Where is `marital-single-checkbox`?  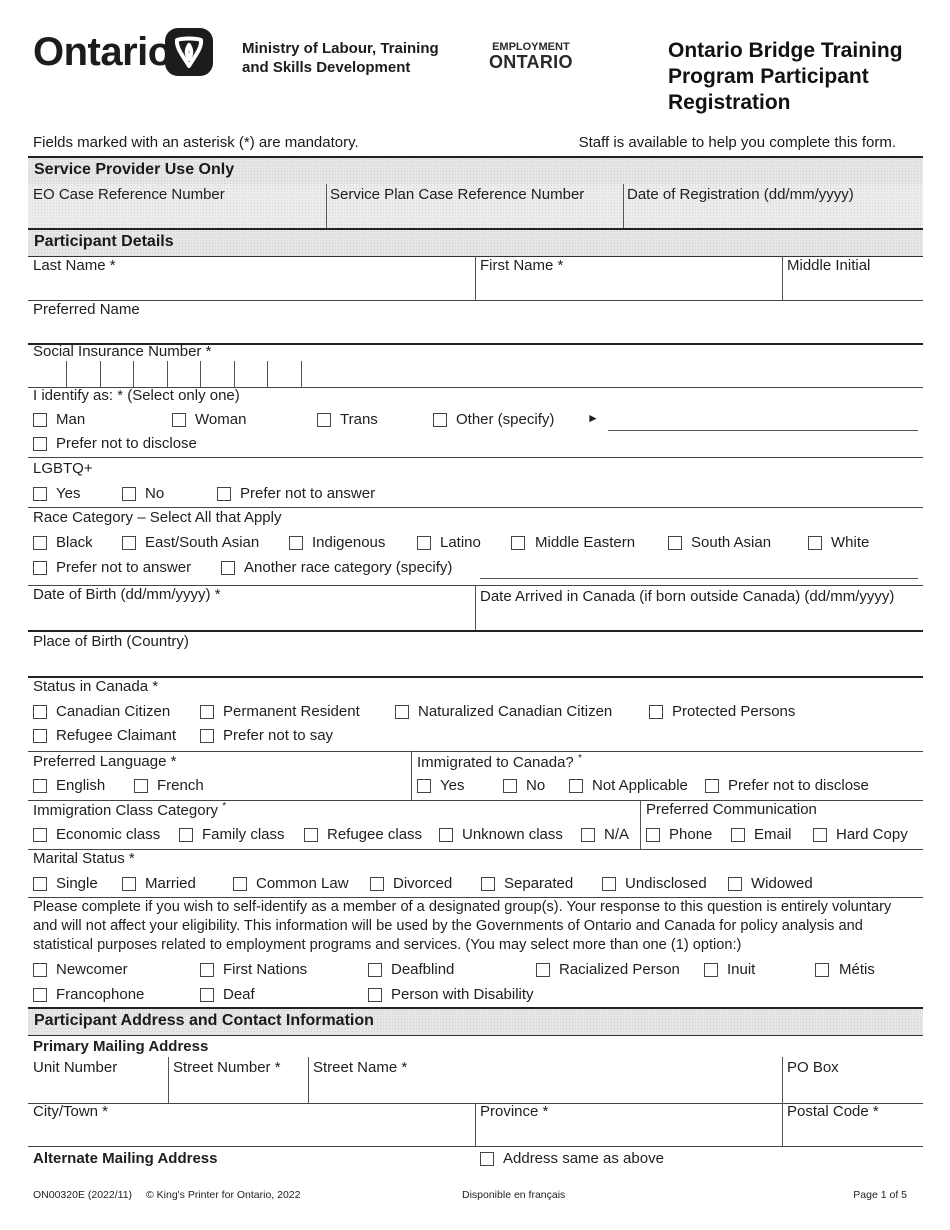
marital-single-checkbox is located at coordinates (40, 884).